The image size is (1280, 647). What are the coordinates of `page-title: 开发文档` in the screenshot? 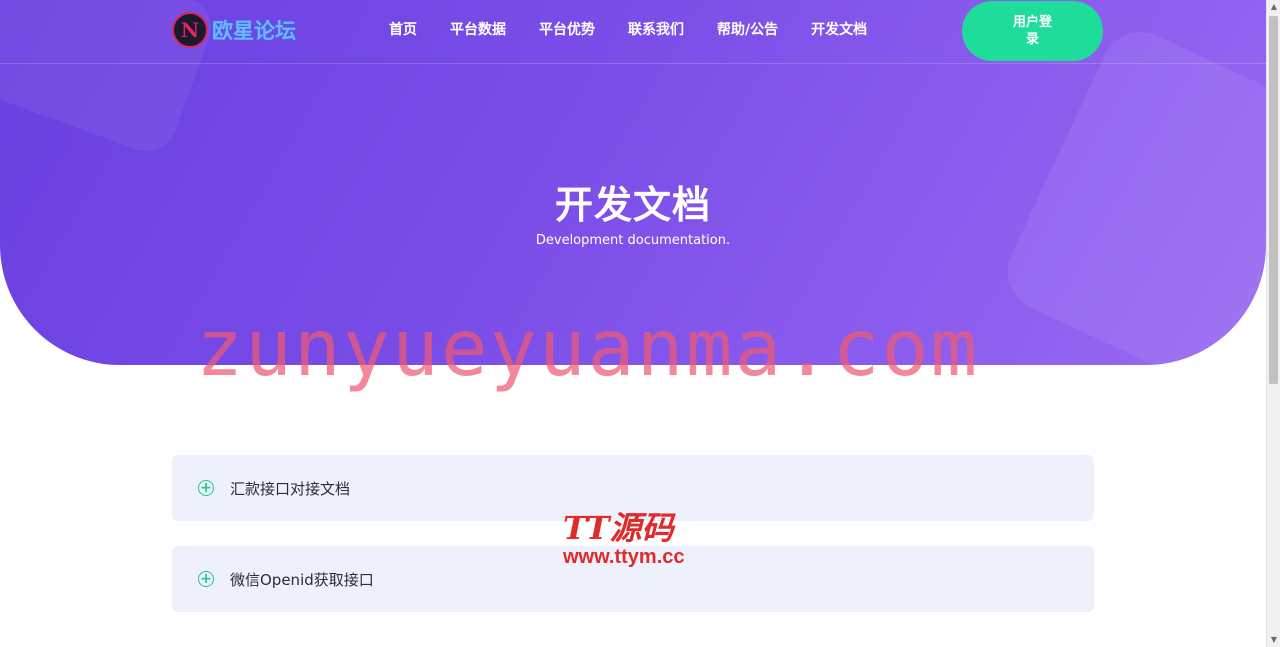 It's located at (632, 205).